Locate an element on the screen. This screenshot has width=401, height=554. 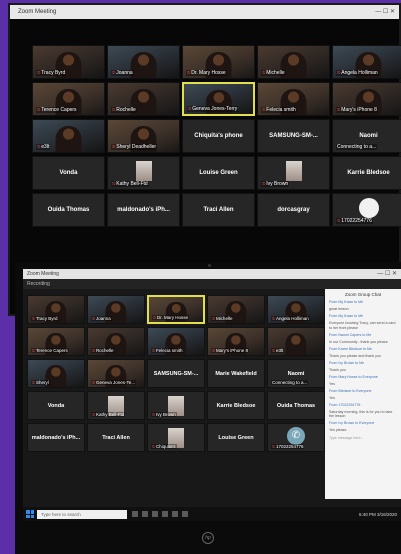
participant-name: Kathy Bell-Ftd is located at coordinates (132, 184).